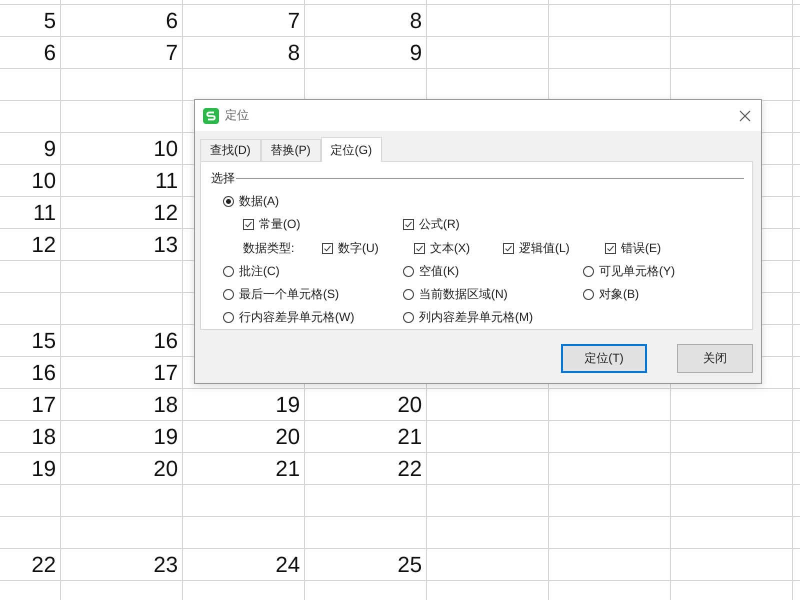  I want to click on radio-option: 数据(A), so click(251, 201).